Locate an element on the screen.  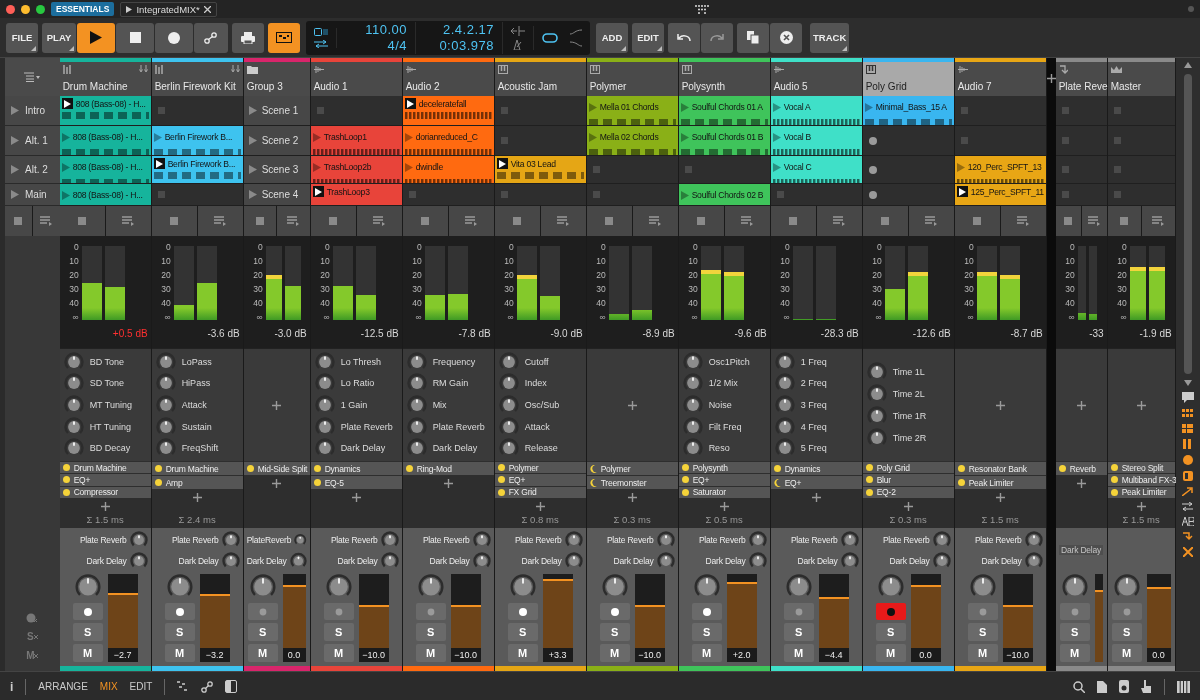
panel-icon is located at coordinates (1187, 476).